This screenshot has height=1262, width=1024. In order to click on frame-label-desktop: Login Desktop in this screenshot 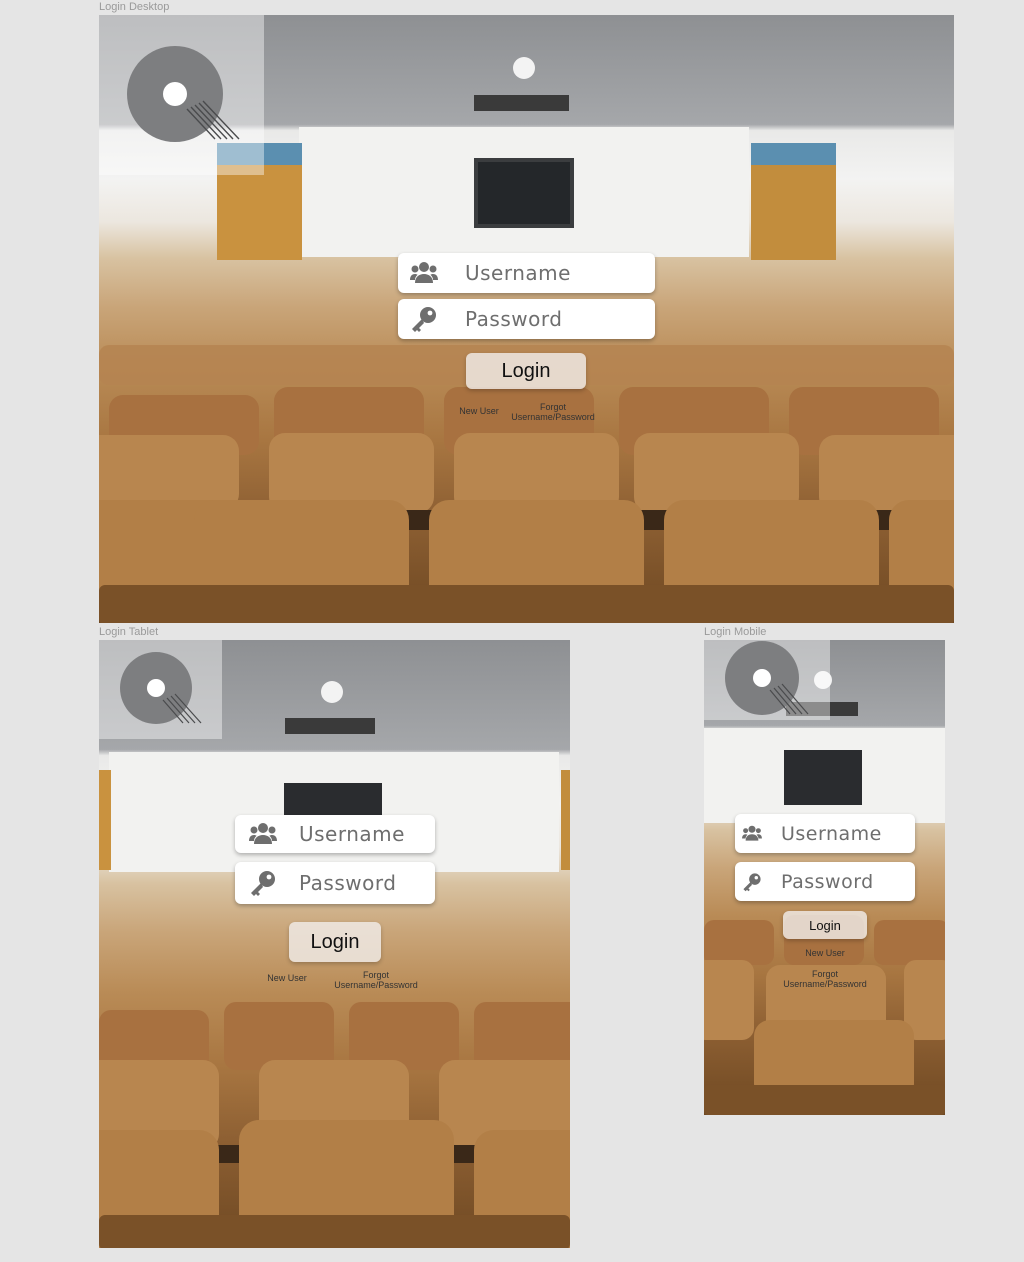, I will do `click(134, 7)`.